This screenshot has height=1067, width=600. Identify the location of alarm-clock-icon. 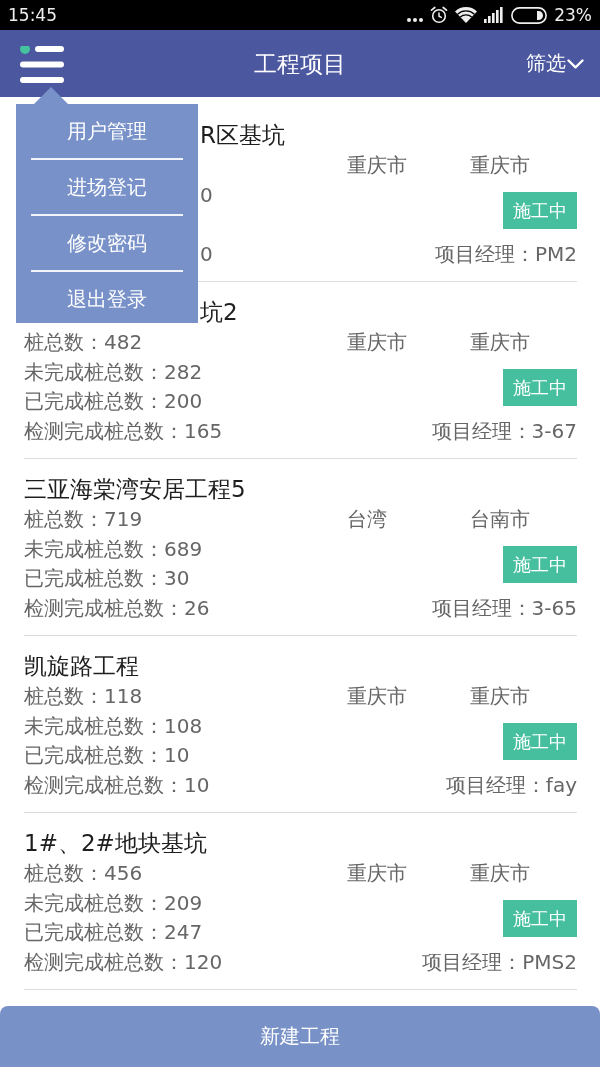
(439, 15).